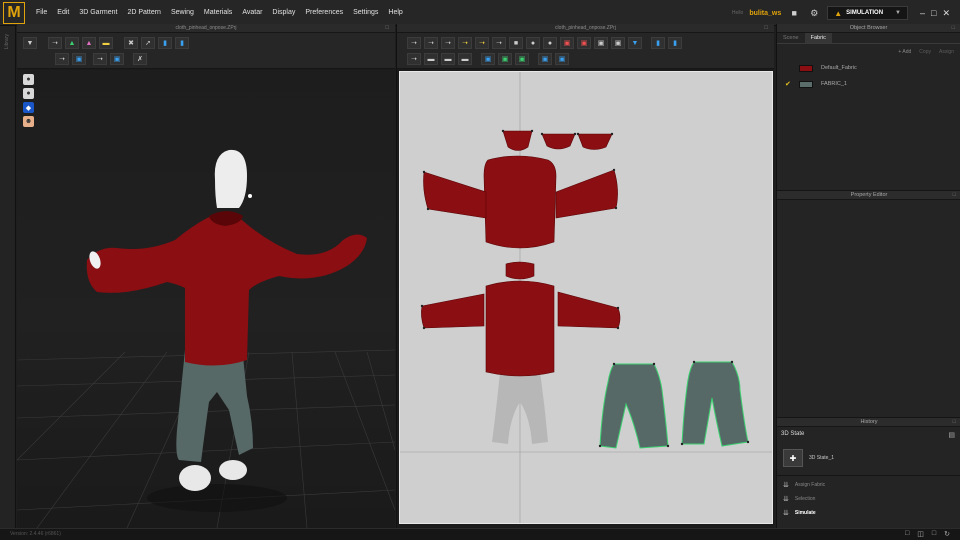  What do you see at coordinates (521, 319) in the screenshot?
I see `front-pattern-set` at bounding box center [521, 319].